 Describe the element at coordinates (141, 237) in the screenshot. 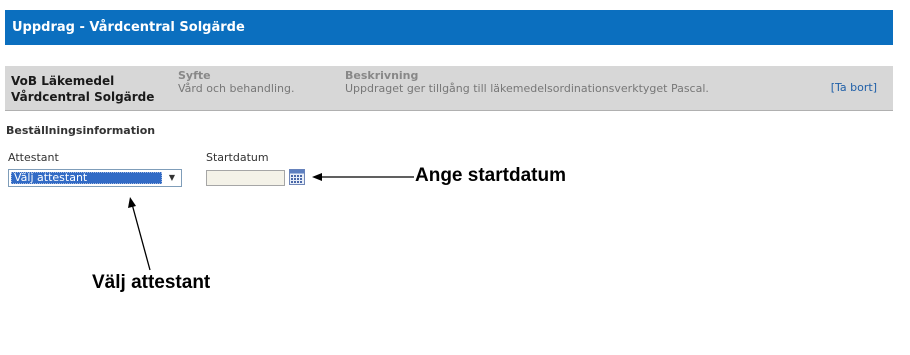

I see `attestant-callout-arrow` at that location.